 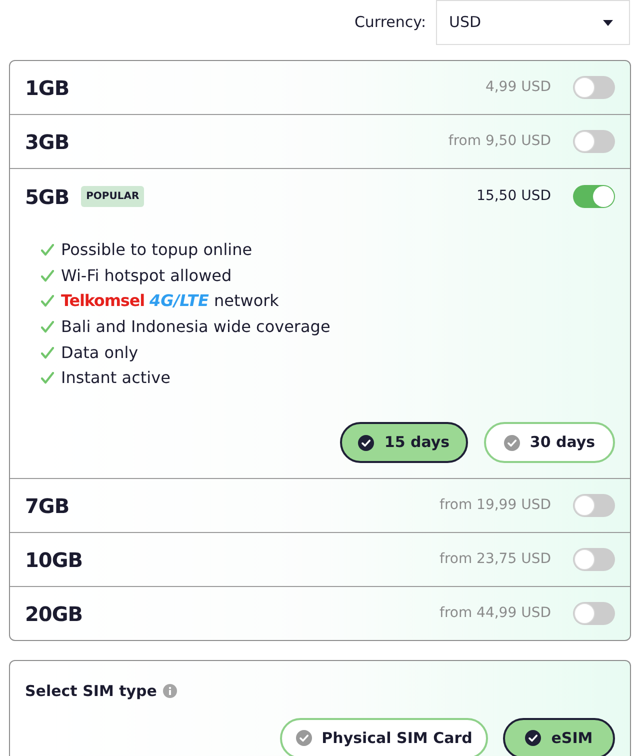 What do you see at coordinates (499, 141) in the screenshot?
I see `plan-price: from 9,50 USD` at bounding box center [499, 141].